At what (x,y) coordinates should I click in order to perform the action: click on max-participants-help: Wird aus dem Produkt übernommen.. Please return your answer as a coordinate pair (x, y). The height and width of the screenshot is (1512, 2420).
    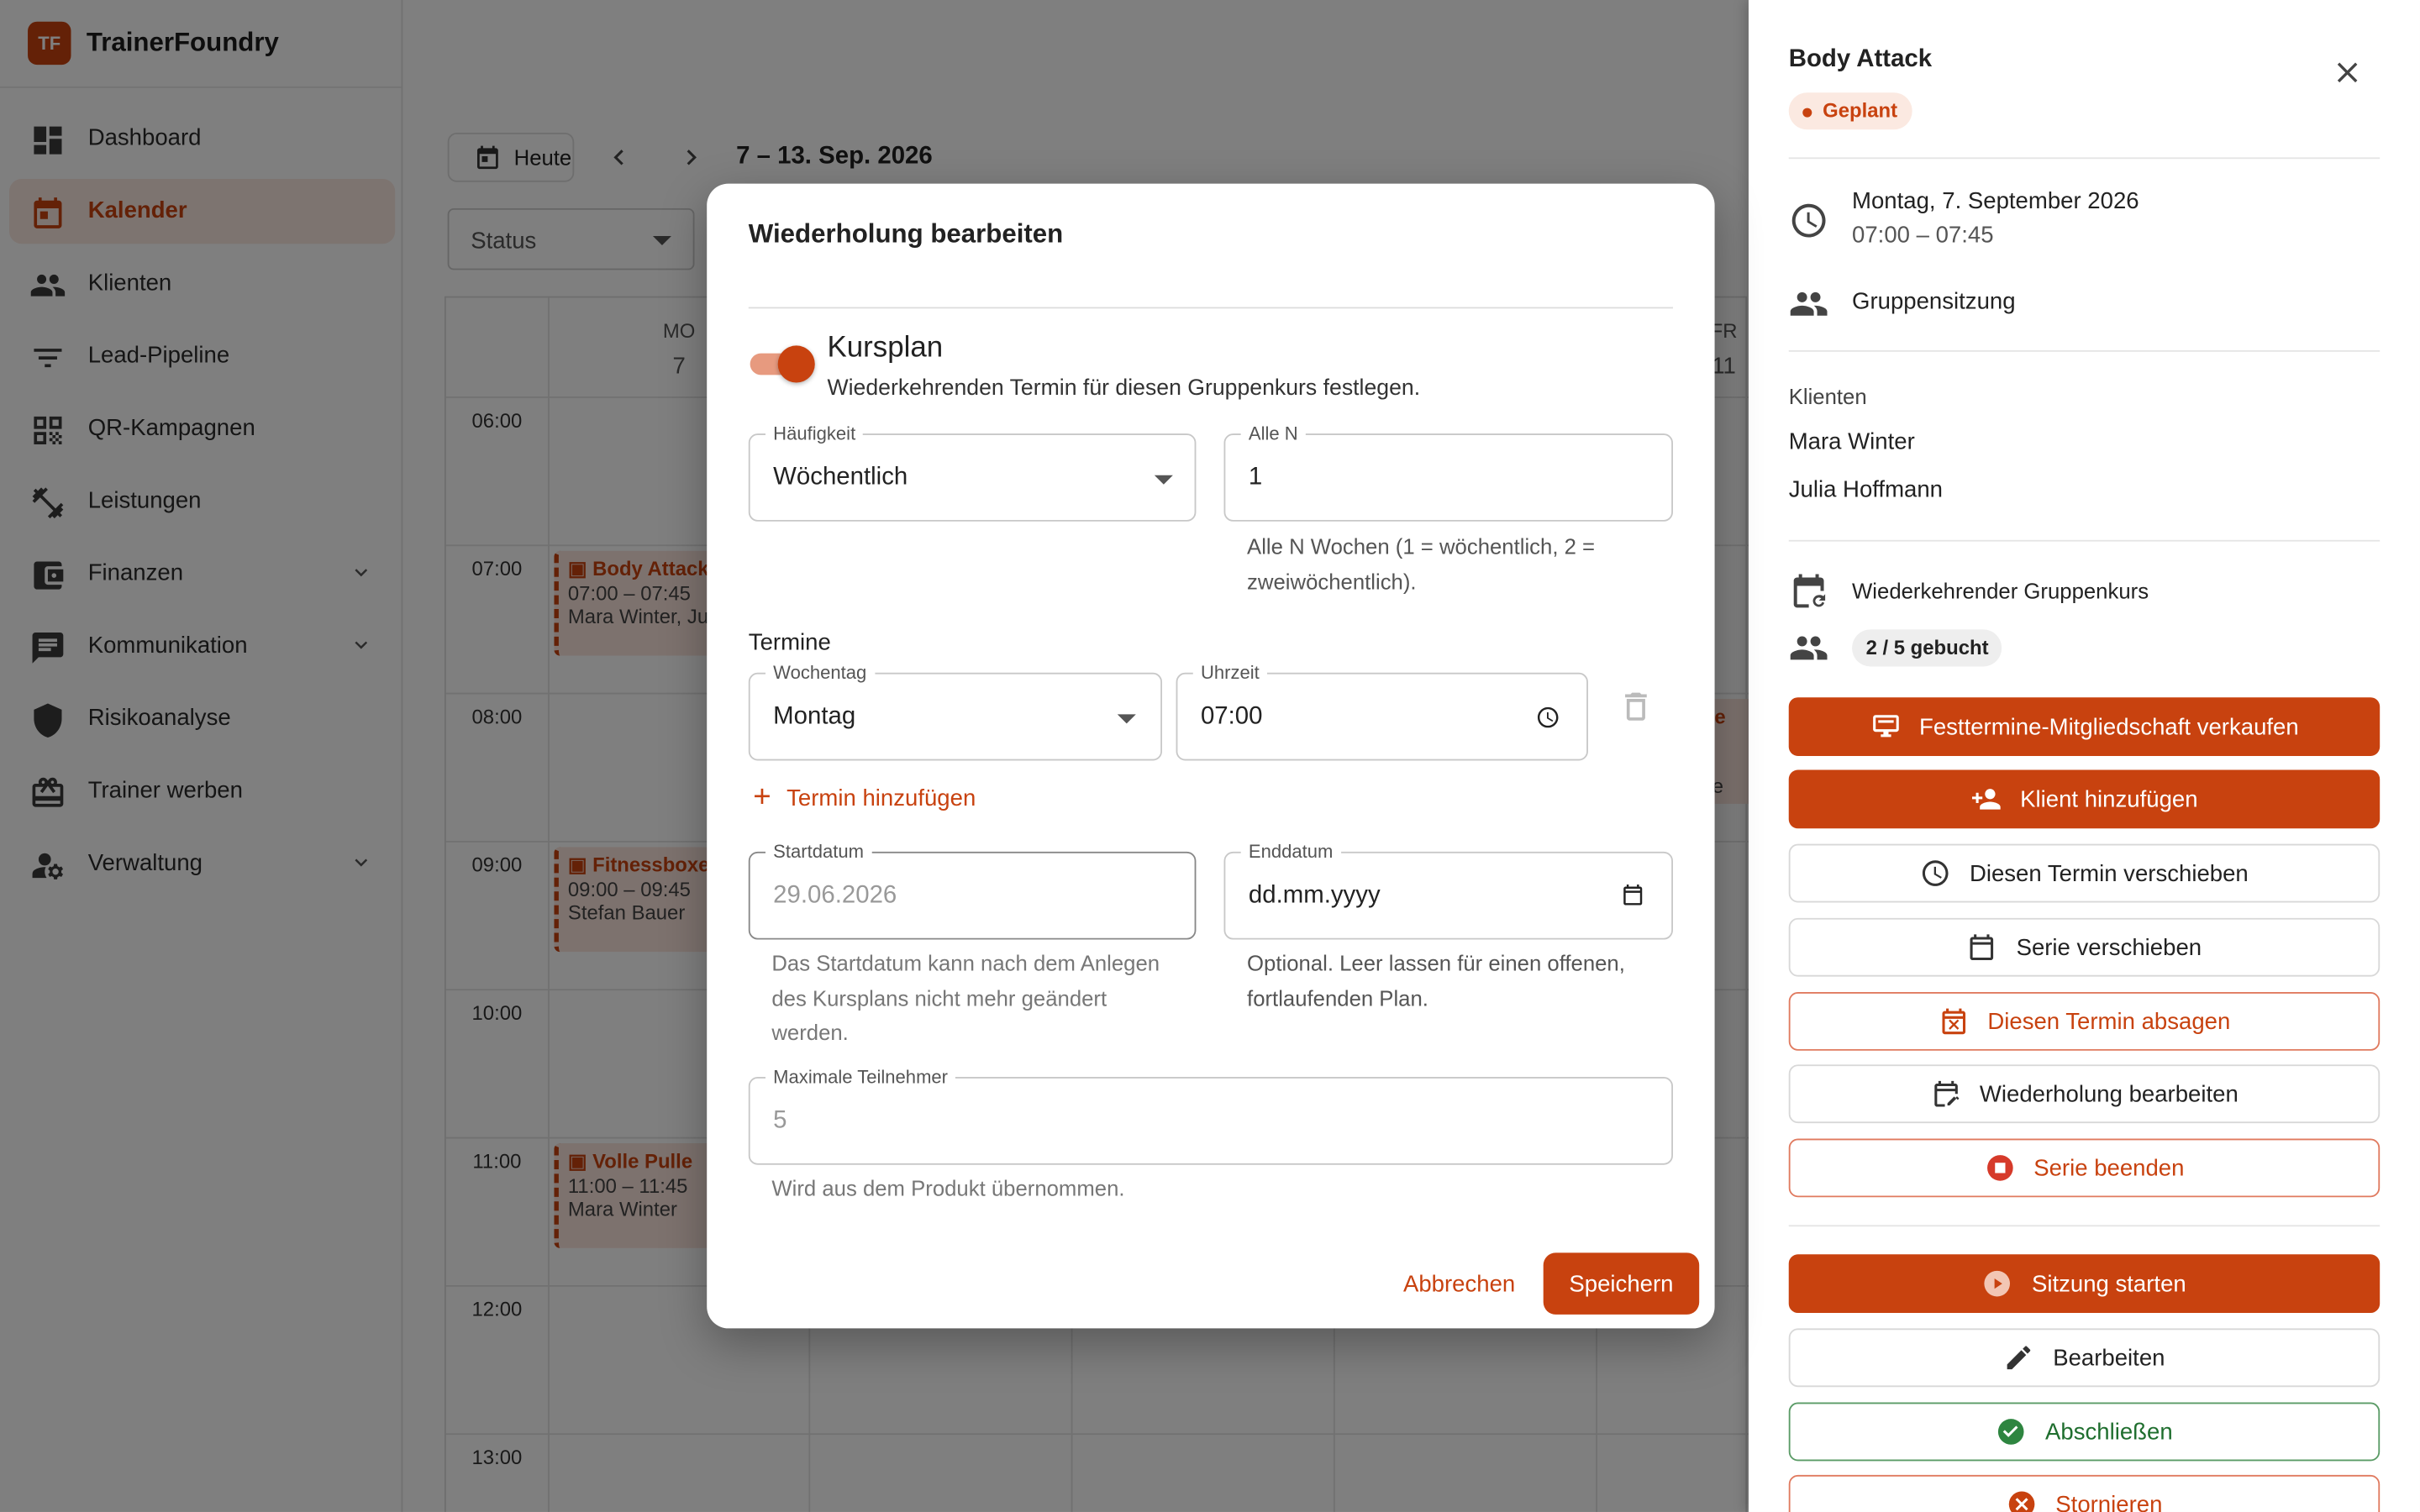
    Looking at the image, I should click on (948, 1187).